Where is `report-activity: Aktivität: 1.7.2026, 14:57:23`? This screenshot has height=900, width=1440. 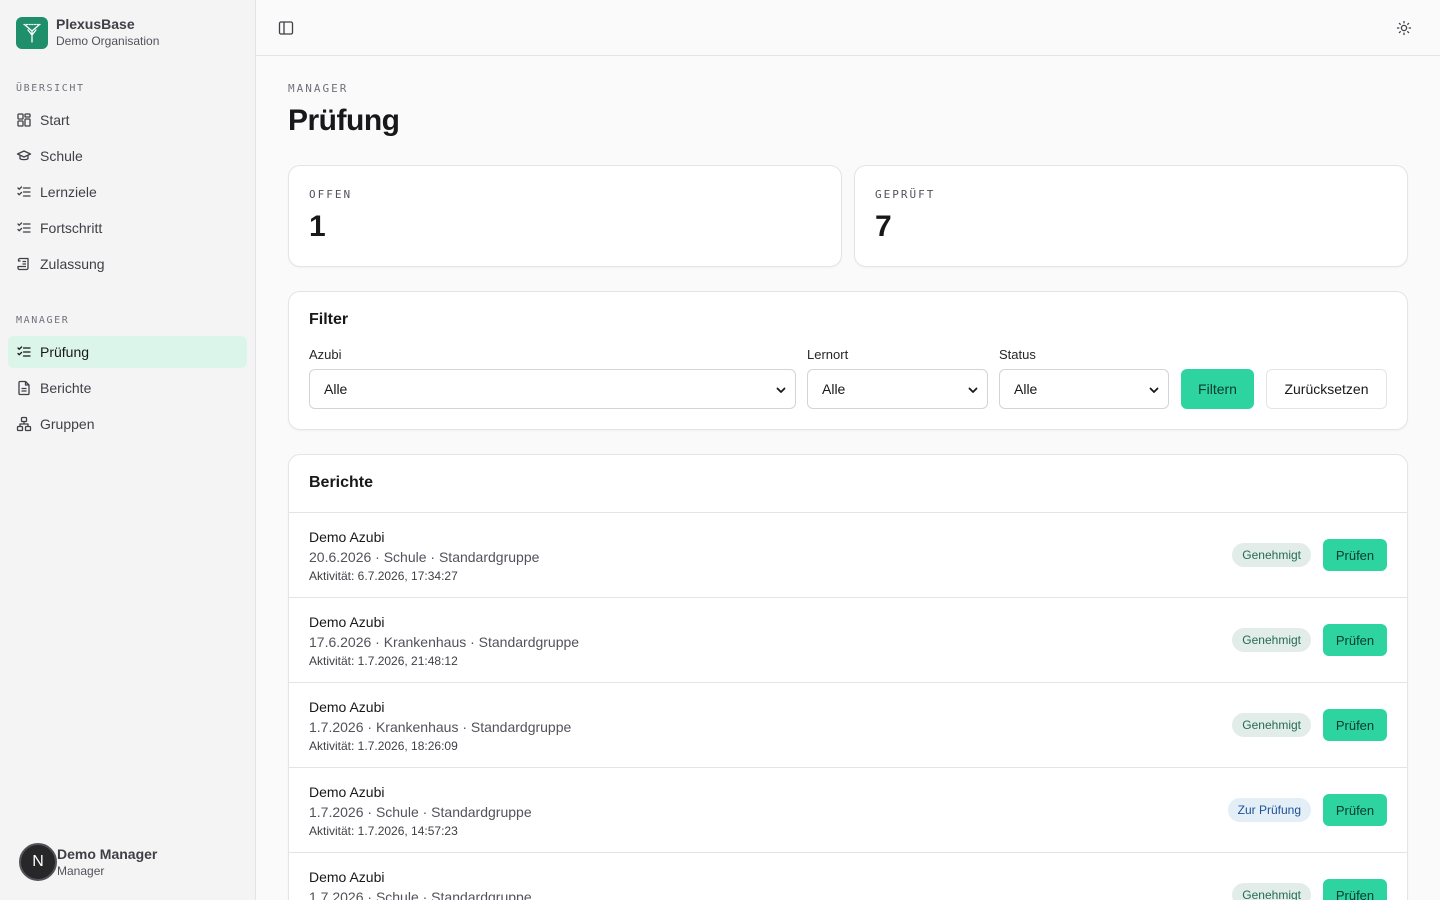
report-activity: Aktivität: 1.7.2026, 14:57:23 is located at coordinates (383, 831).